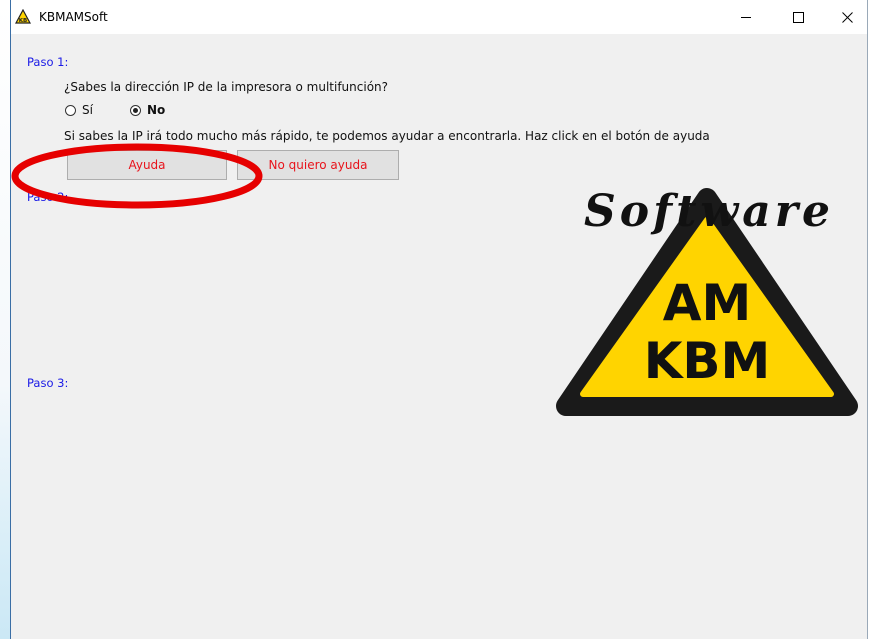 The height and width of the screenshot is (639, 873). What do you see at coordinates (5, 319) in the screenshot?
I see `desktop-background` at bounding box center [5, 319].